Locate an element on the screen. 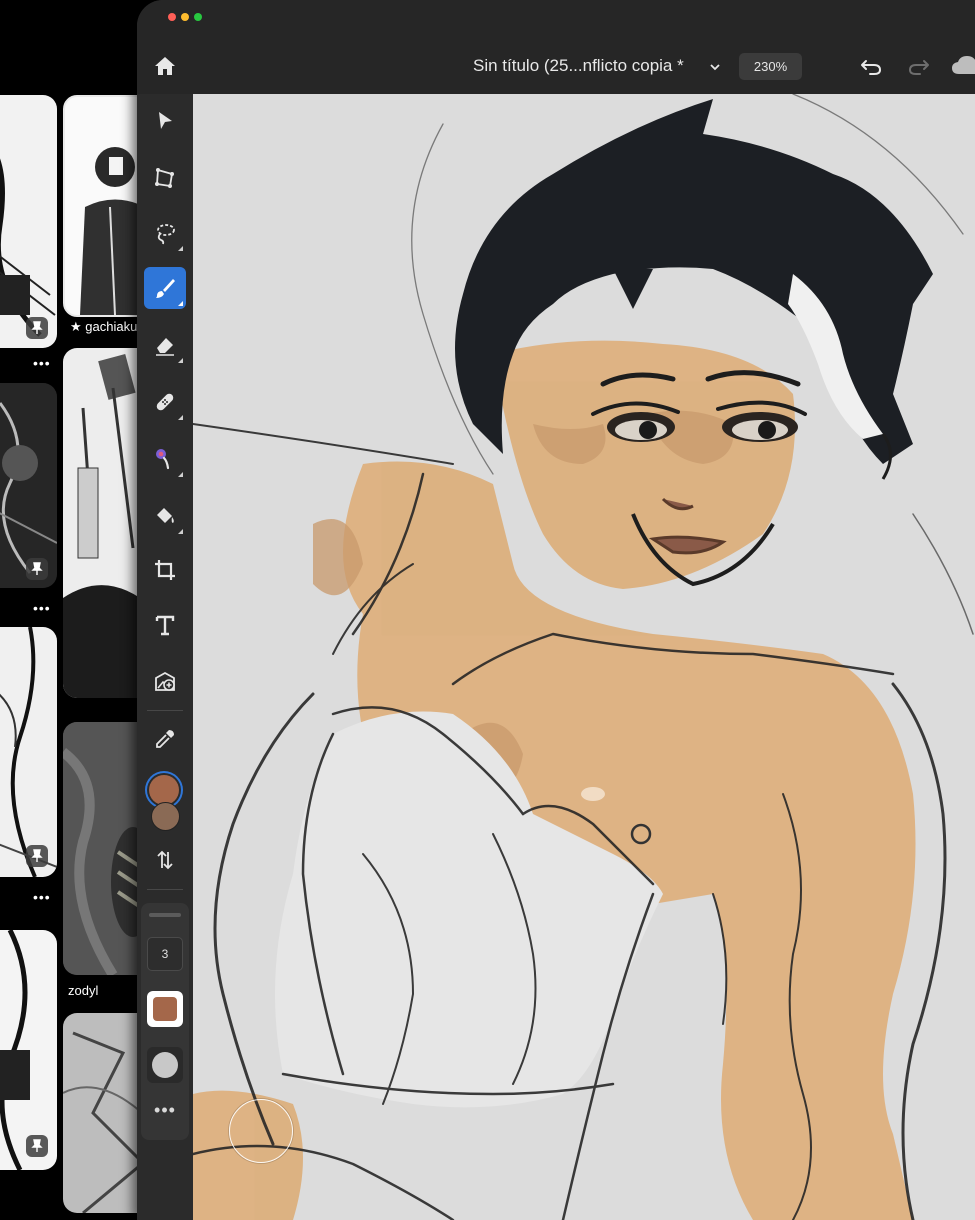 This screenshot has width=975, height=1220. feed-card-label: zodyl is located at coordinates (83, 990).